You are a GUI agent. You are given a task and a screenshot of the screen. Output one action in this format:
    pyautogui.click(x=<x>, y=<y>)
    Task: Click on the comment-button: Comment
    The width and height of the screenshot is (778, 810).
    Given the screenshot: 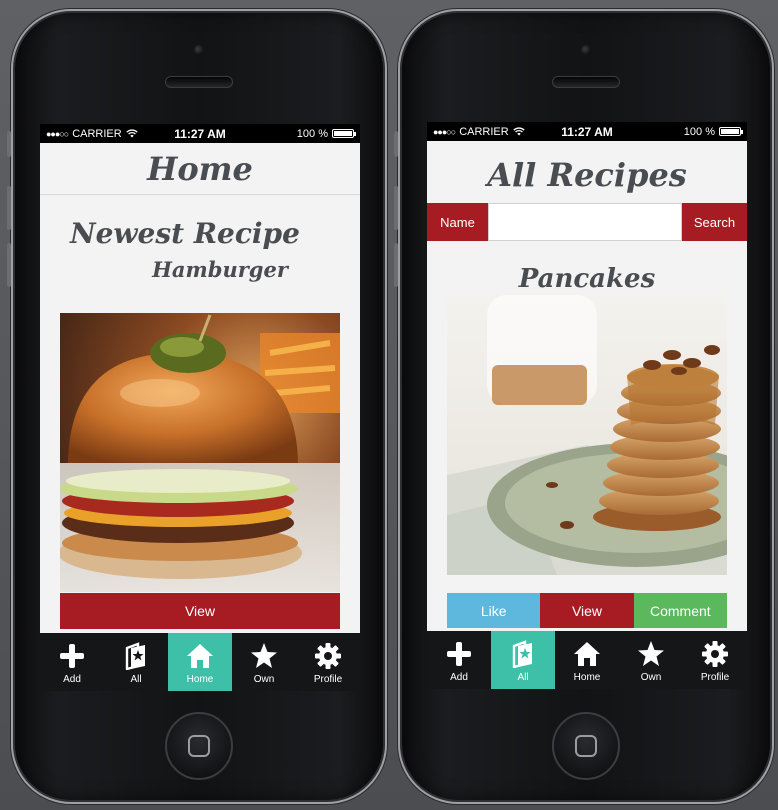 What is the action you would take?
    pyautogui.click(x=680, y=610)
    